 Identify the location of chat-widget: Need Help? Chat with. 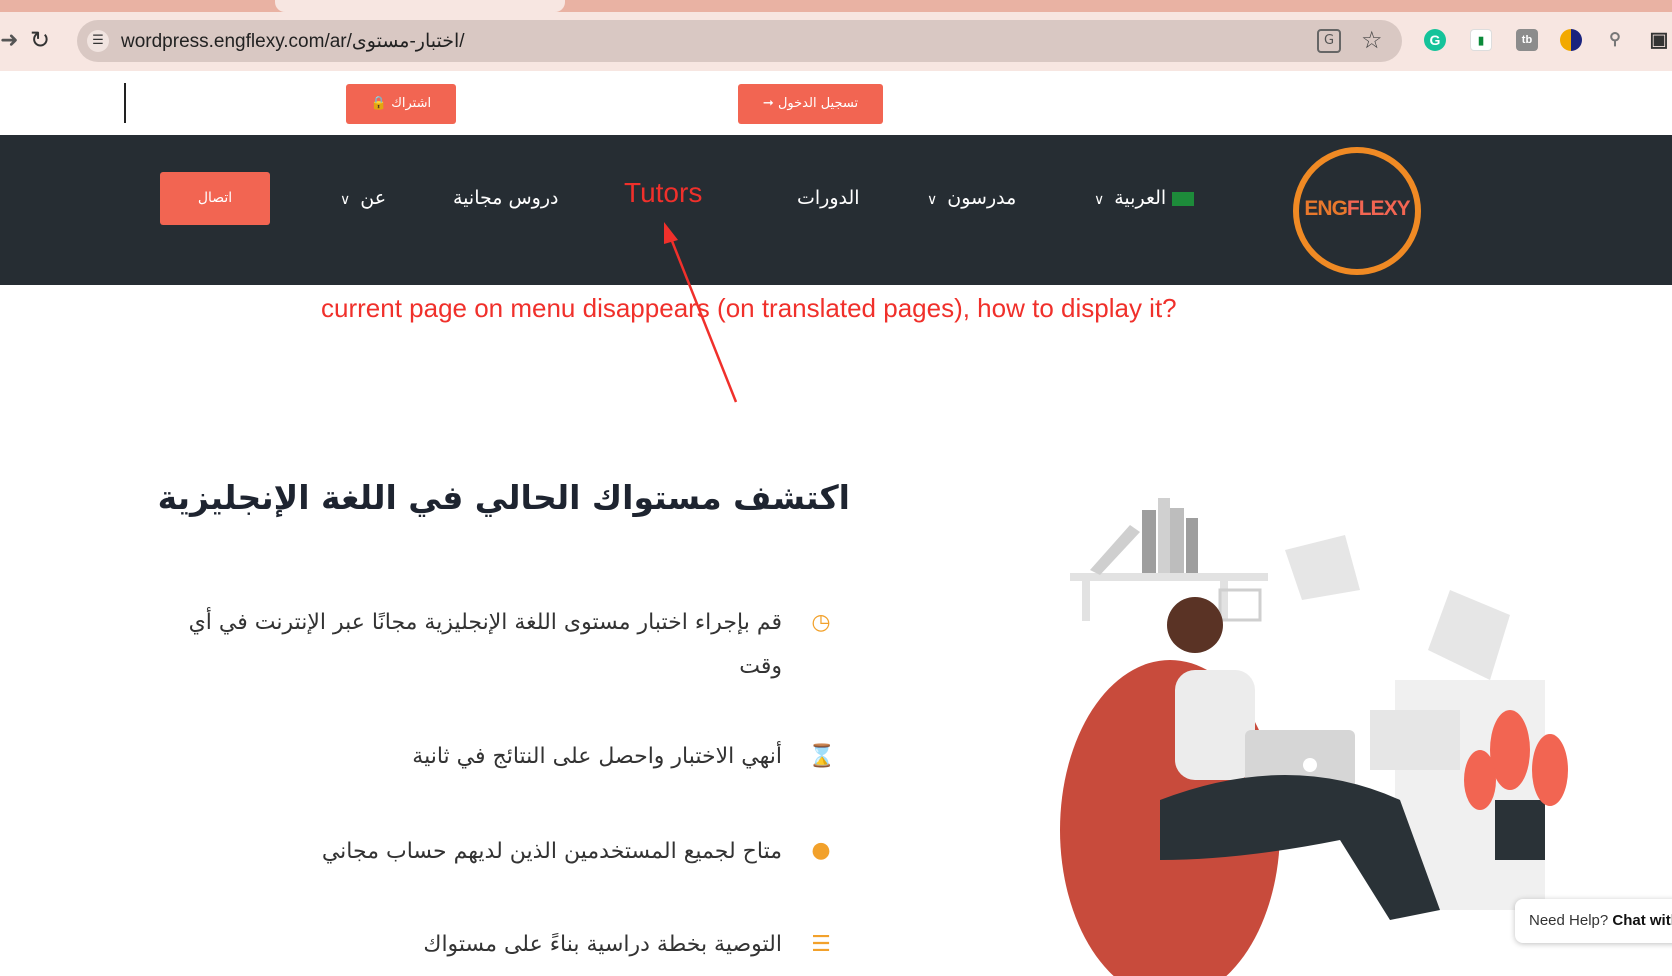
(1593, 921).